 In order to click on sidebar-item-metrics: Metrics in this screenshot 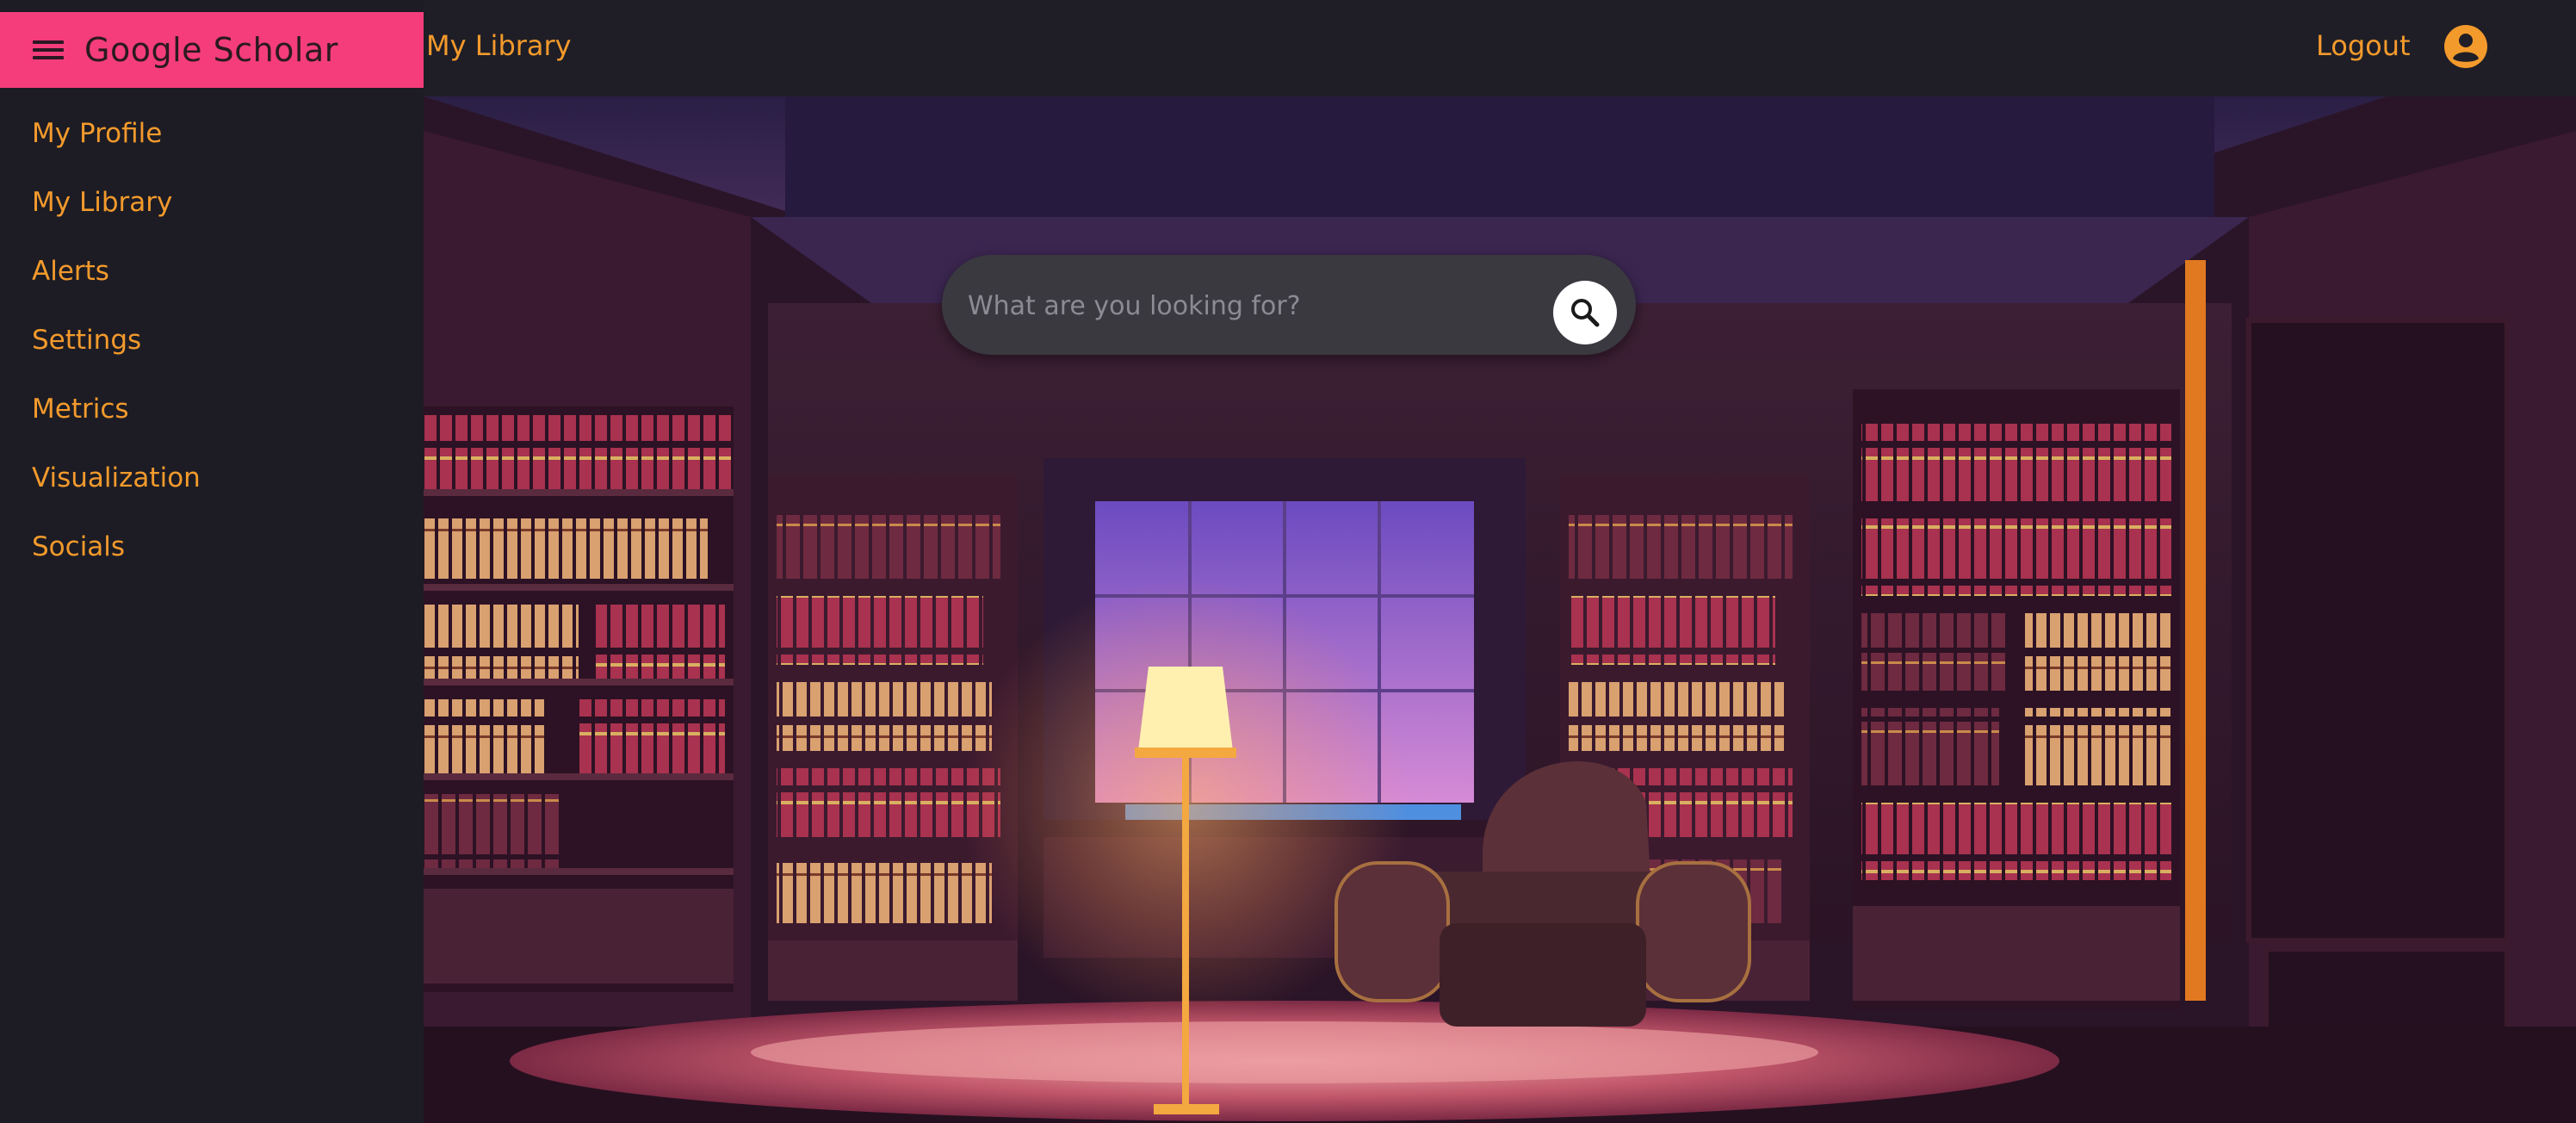, I will do `click(212, 421)`.